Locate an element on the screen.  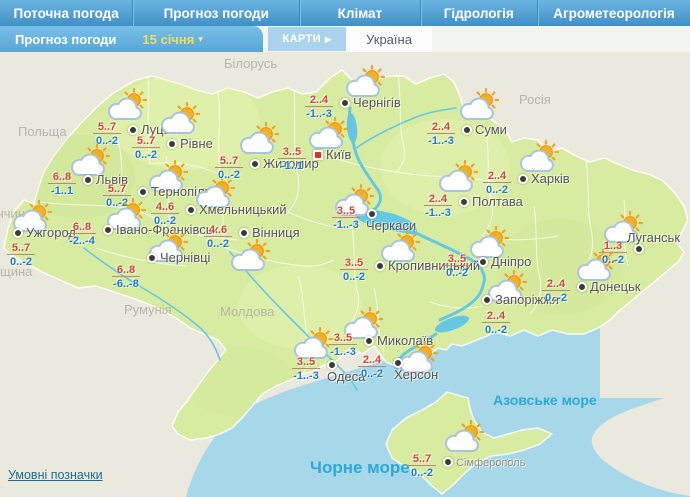
nav-tab-hydrology: Гідрологія is located at coordinates (478, 13).